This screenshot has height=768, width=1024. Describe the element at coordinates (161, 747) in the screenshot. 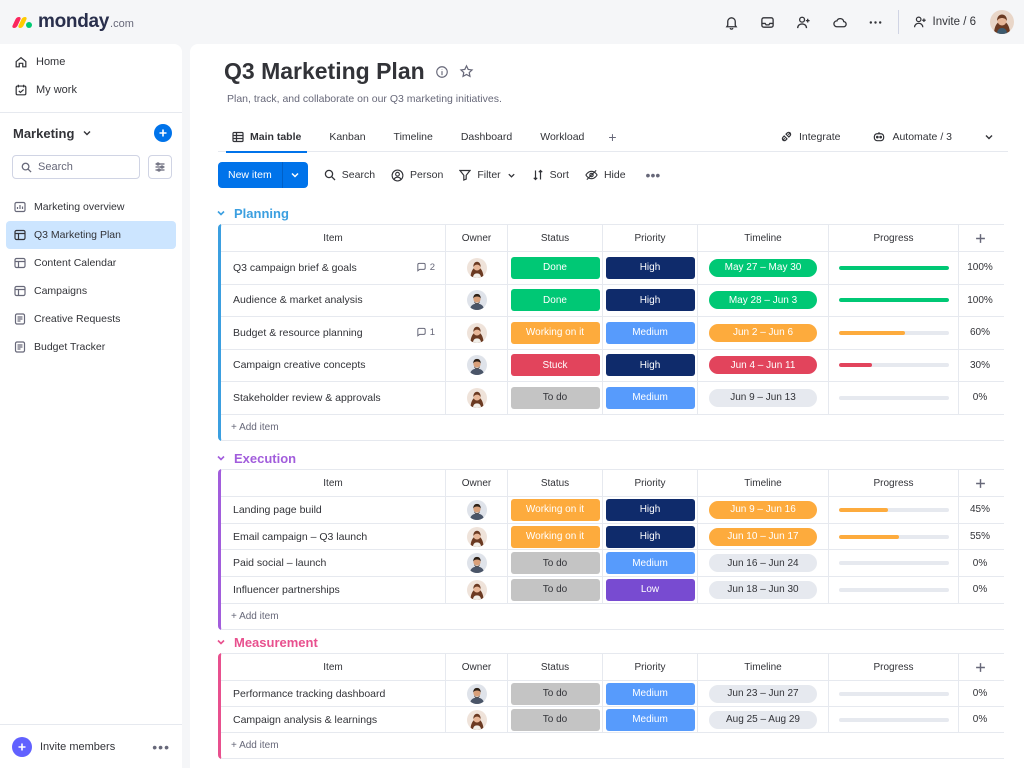

I see `more-icon: •••` at that location.